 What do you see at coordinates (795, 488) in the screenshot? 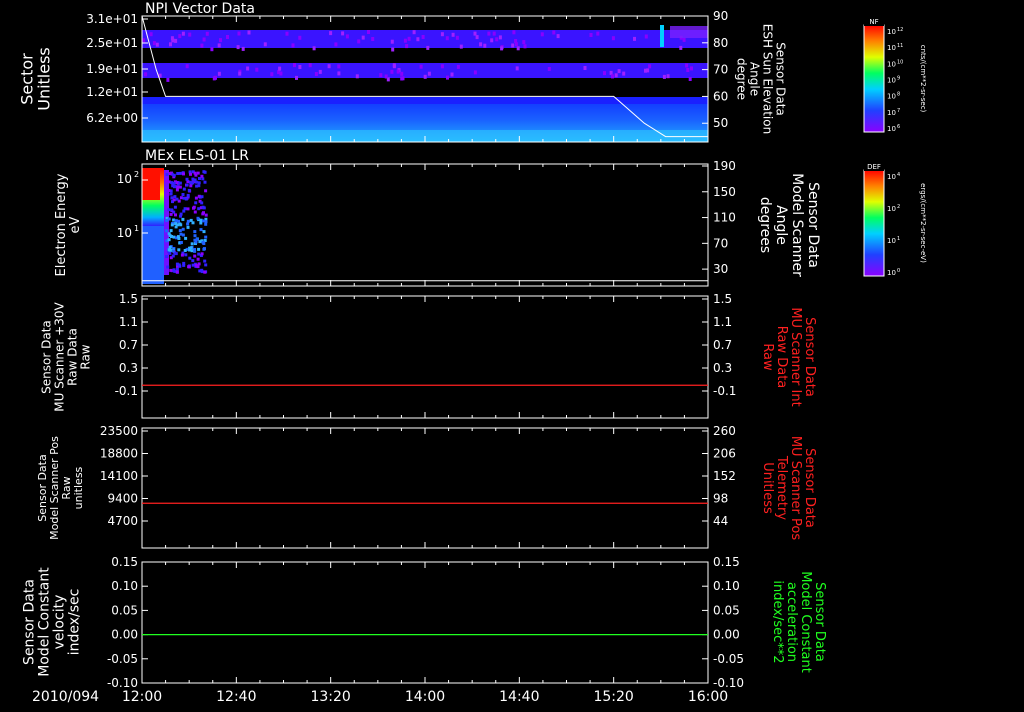
I see `p4-rlabel-line-1: MU Scanner Pos` at bounding box center [795, 488].